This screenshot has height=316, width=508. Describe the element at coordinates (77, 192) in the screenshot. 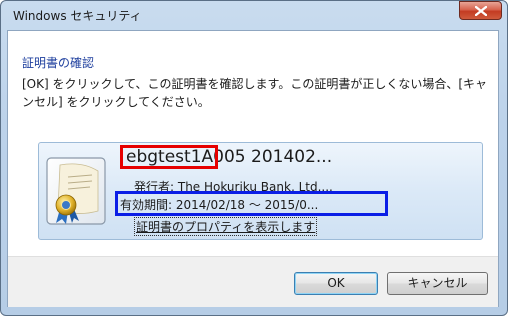

I see `certificate-icon` at that location.